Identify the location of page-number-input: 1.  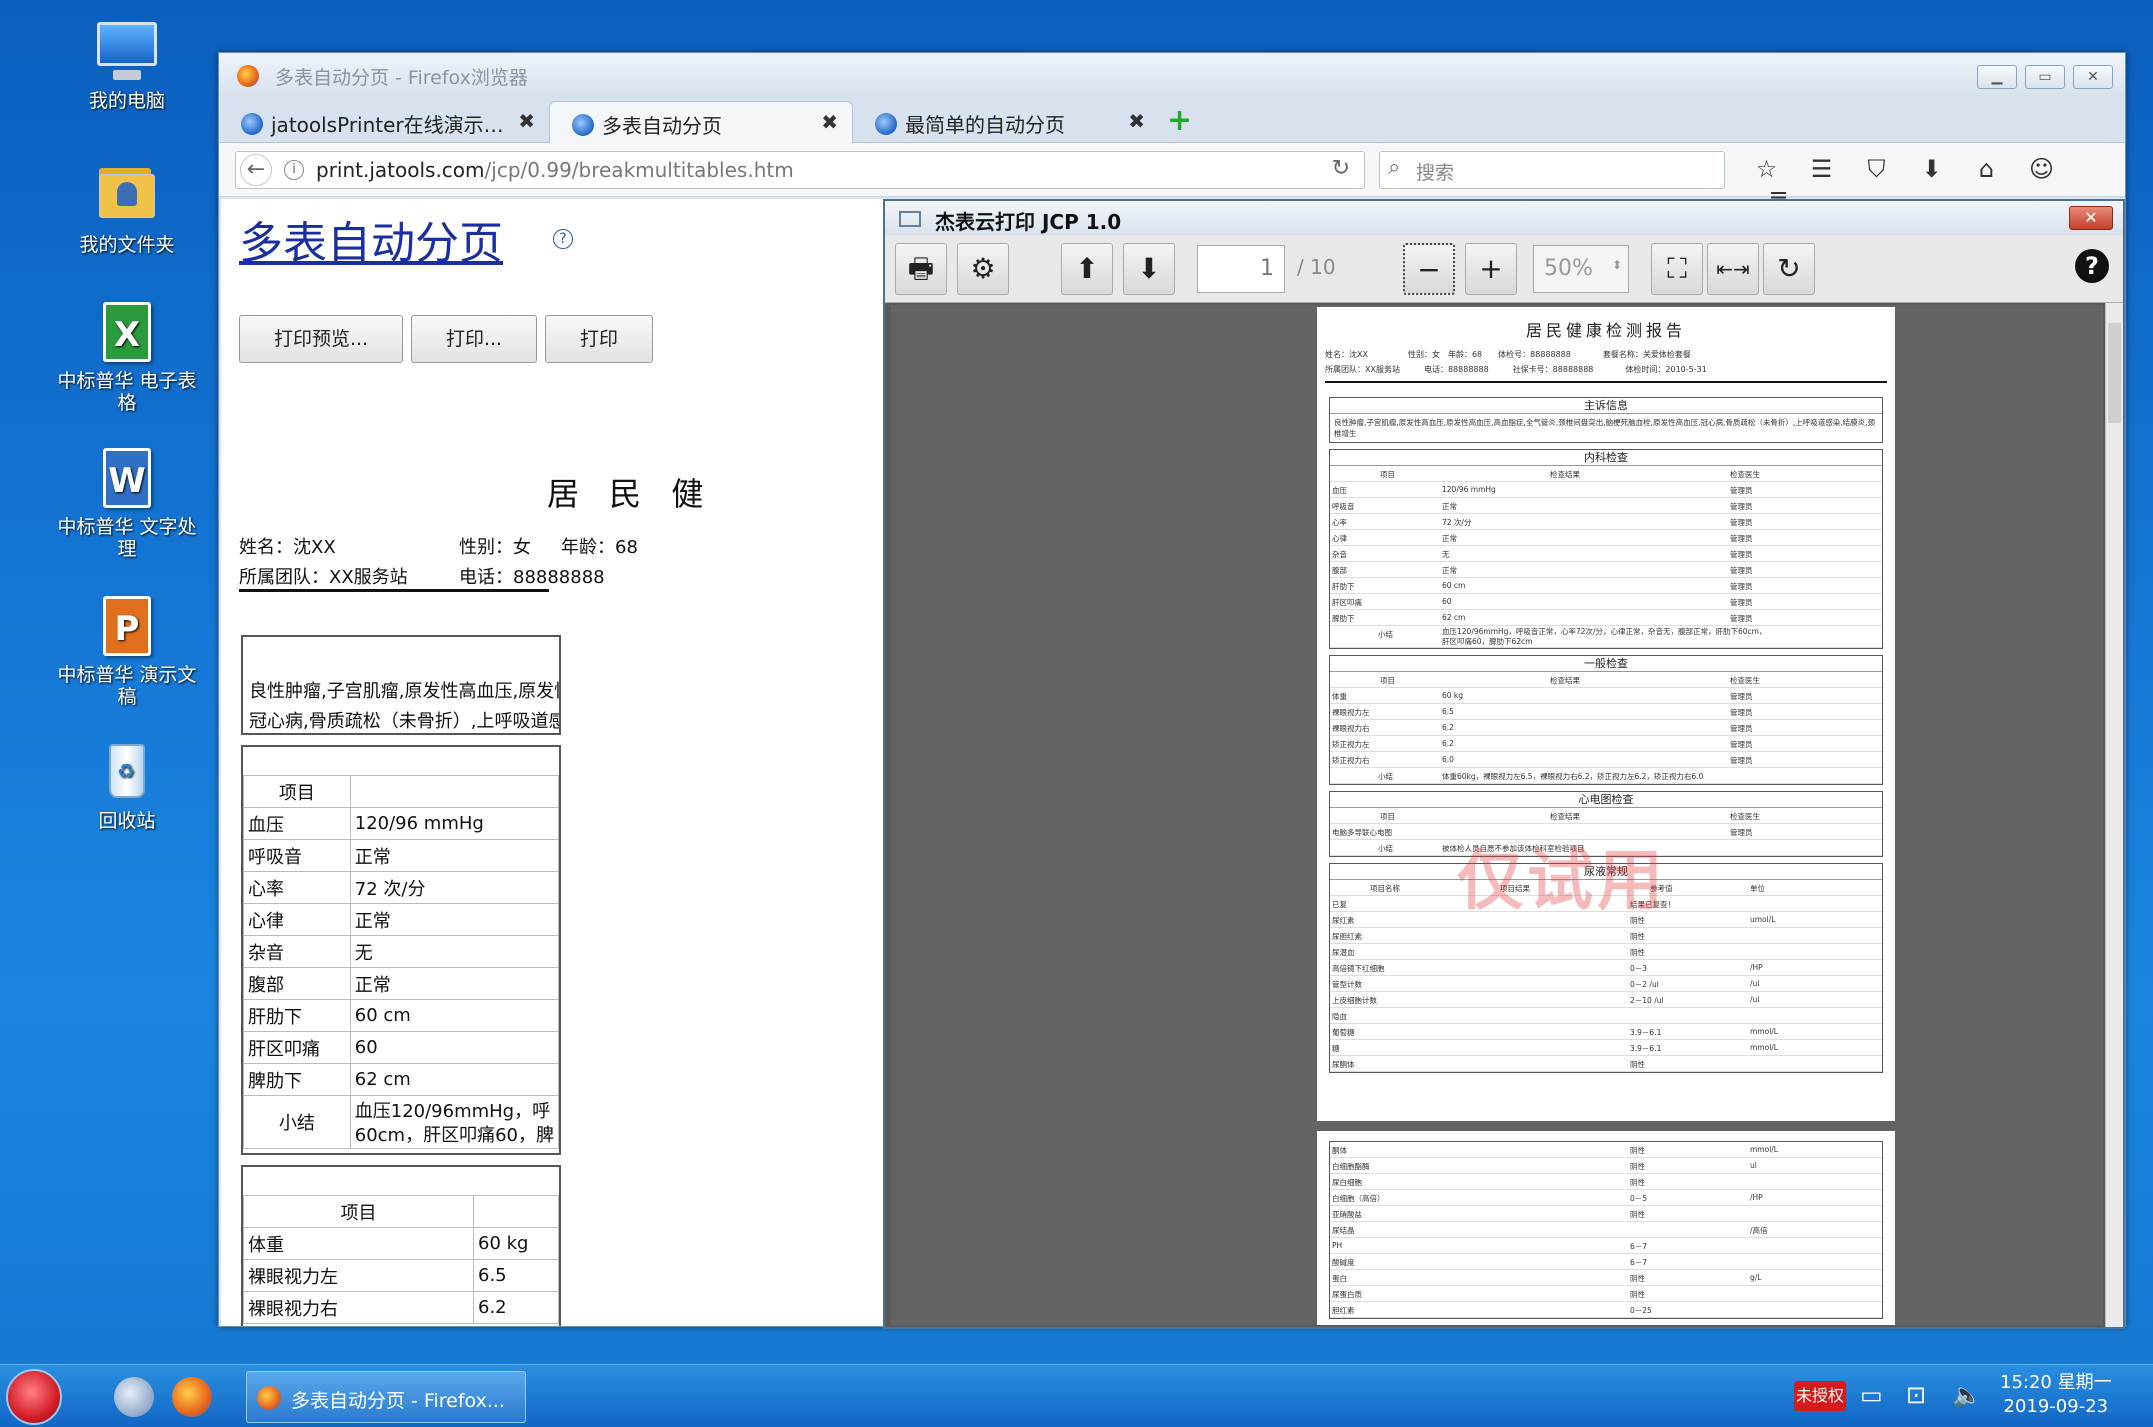
(1241, 269).